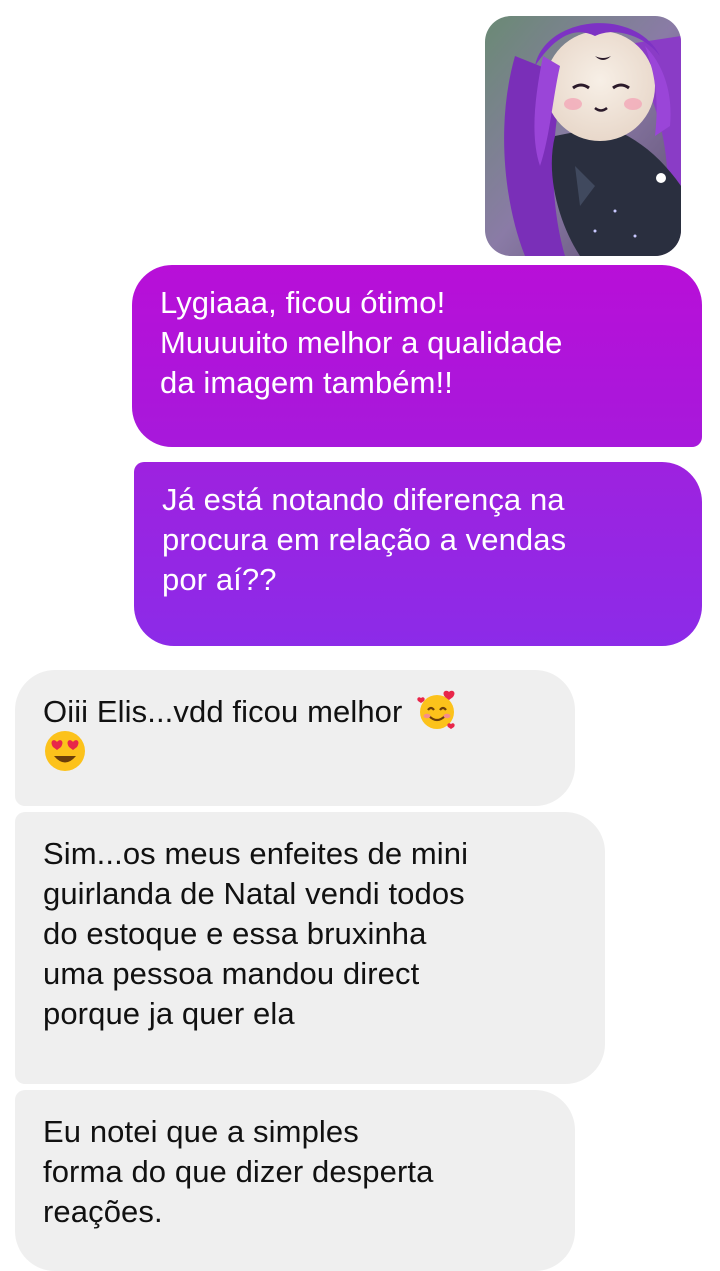 Image resolution: width=720 pixels, height=1271 pixels. I want to click on doll-photo-illustration, so click(583, 136).